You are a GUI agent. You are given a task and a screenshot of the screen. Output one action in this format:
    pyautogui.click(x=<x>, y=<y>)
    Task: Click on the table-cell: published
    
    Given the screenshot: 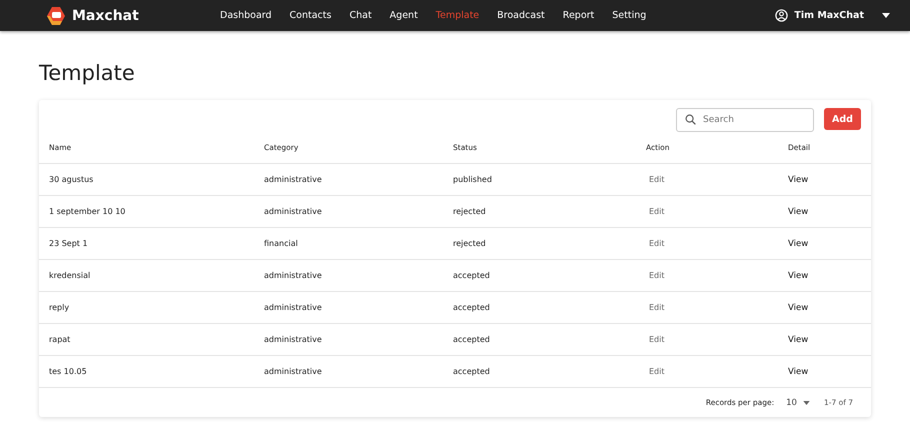 What is the action you would take?
    pyautogui.click(x=472, y=179)
    